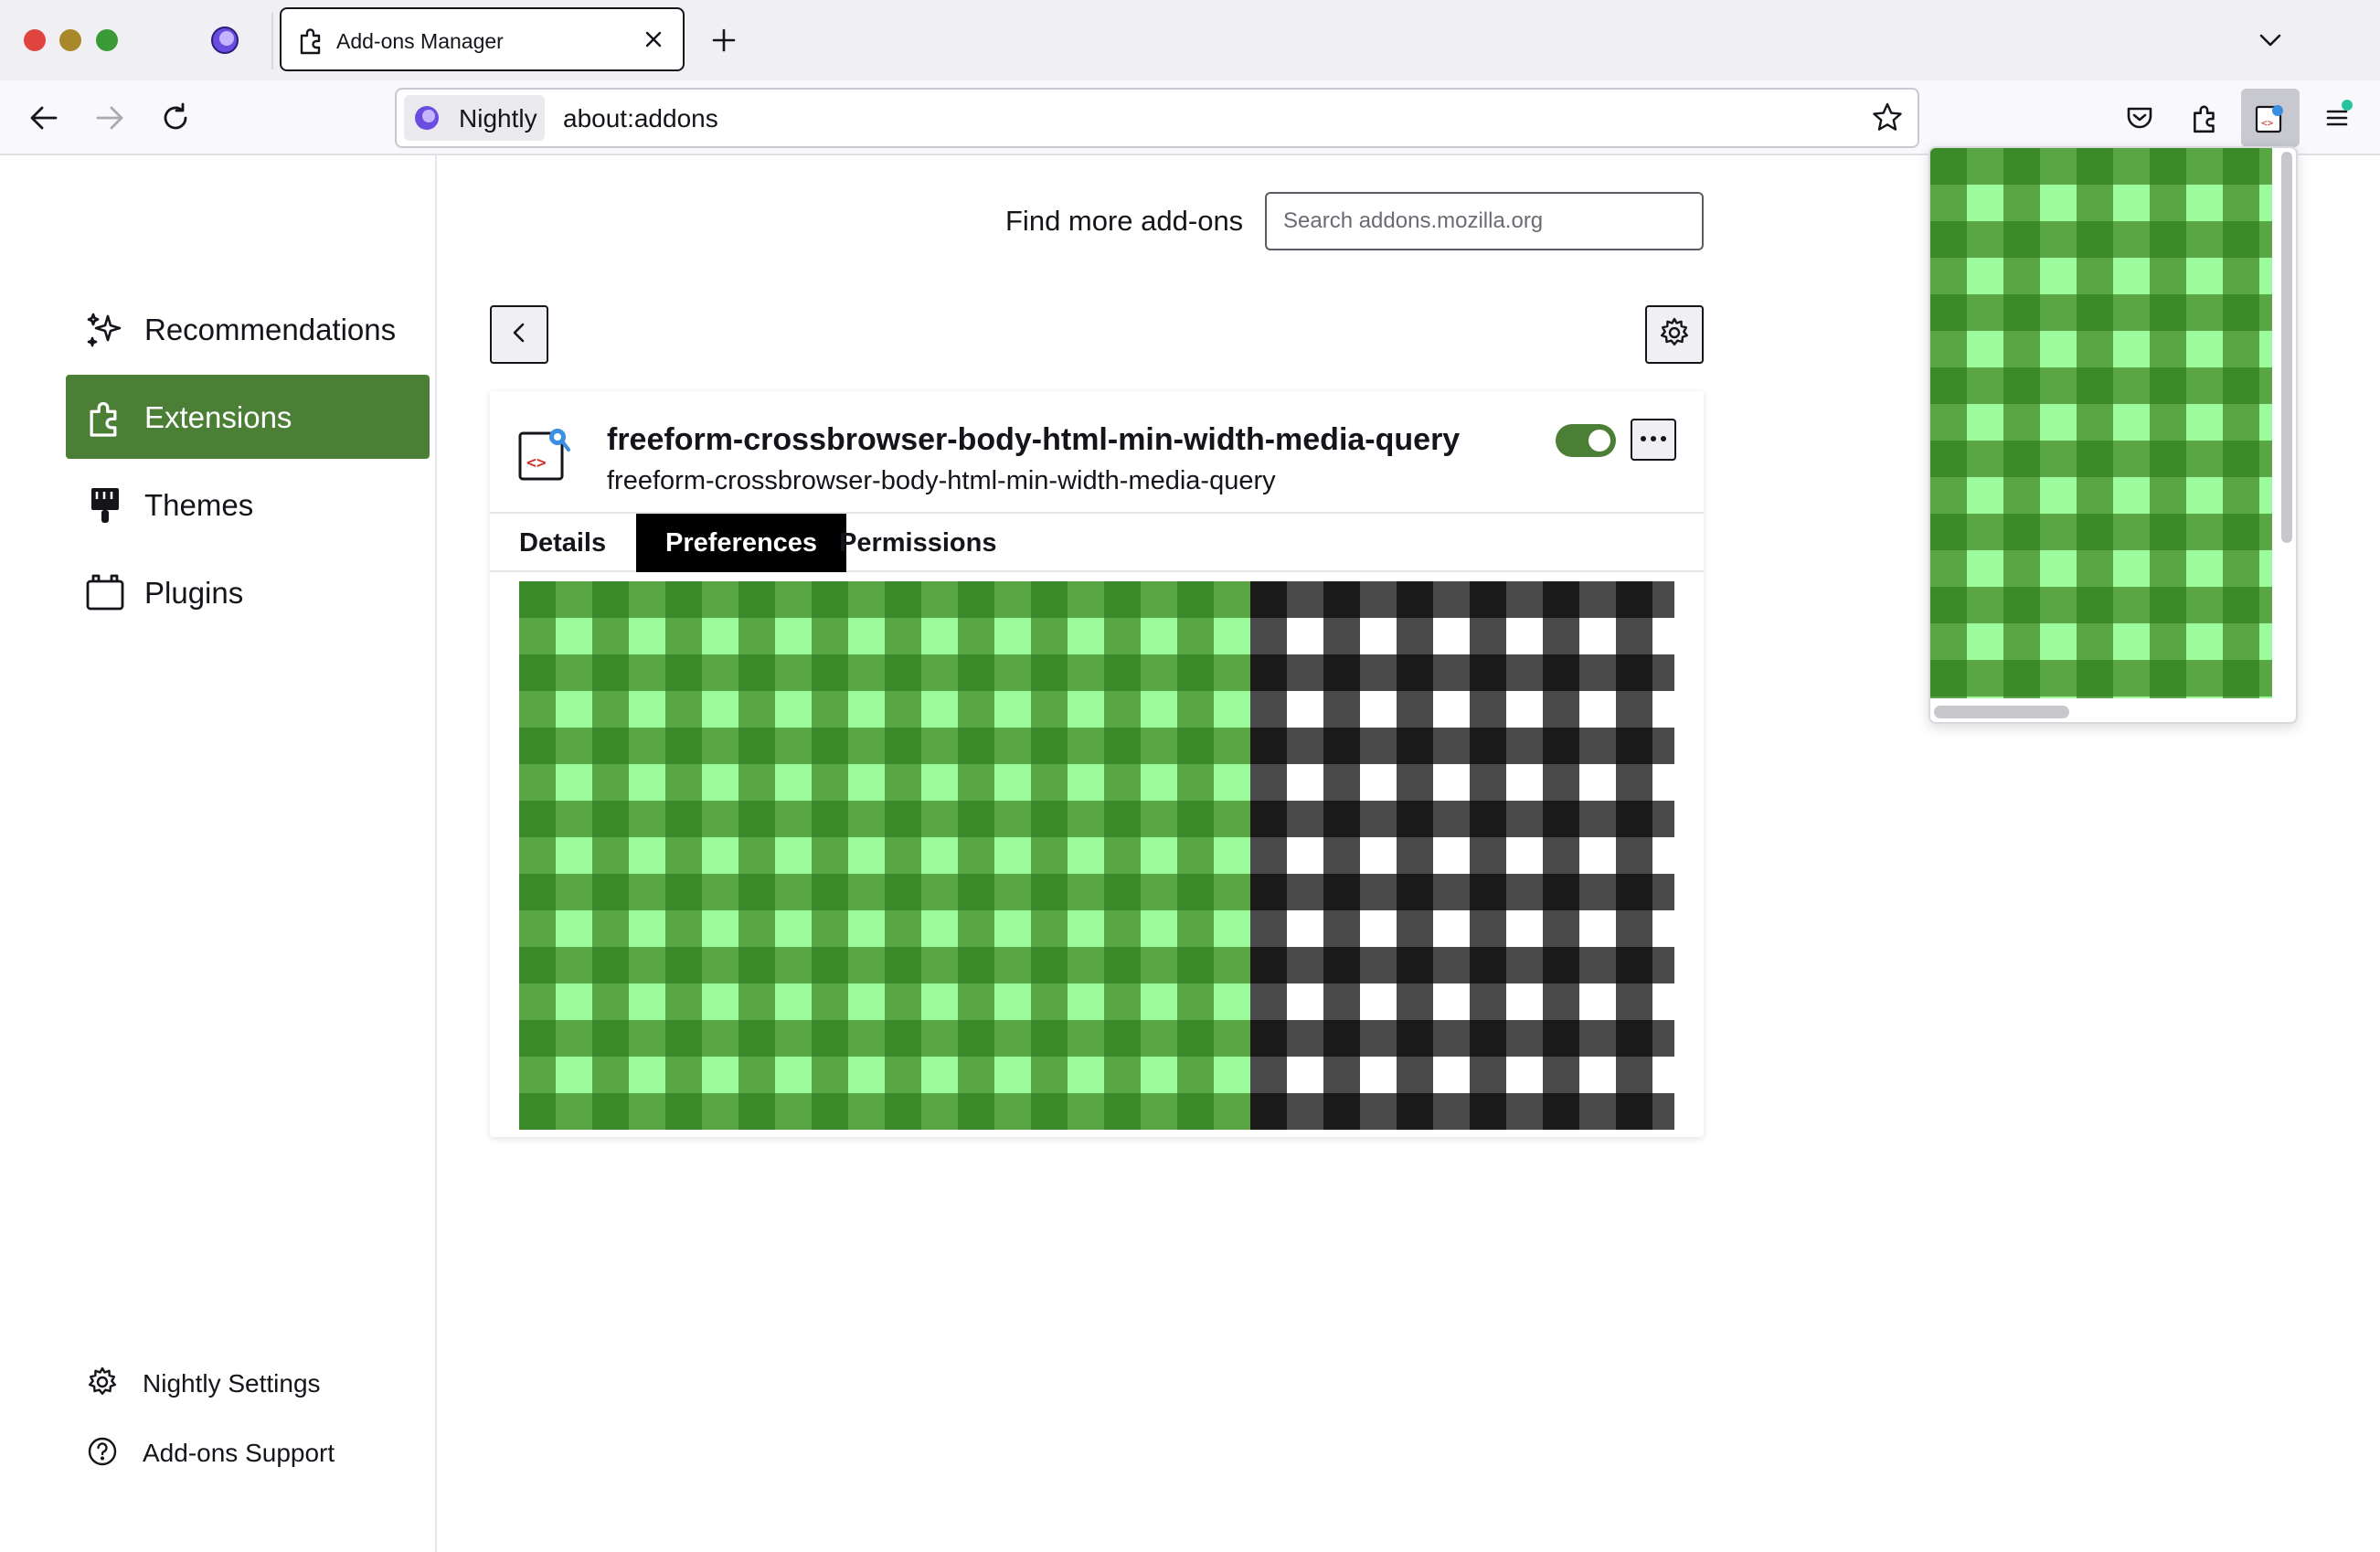  I want to click on sidebar-item-themes: Themes, so click(248, 505).